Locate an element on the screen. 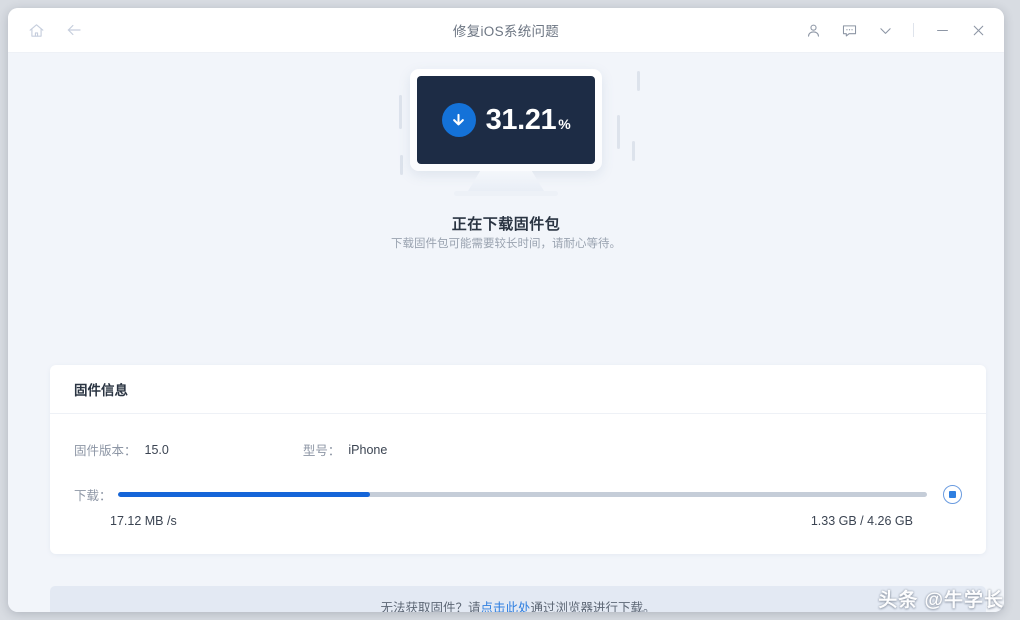 Image resolution: width=1020 pixels, height=620 pixels. monitor-screen: 31.21% is located at coordinates (506, 120).